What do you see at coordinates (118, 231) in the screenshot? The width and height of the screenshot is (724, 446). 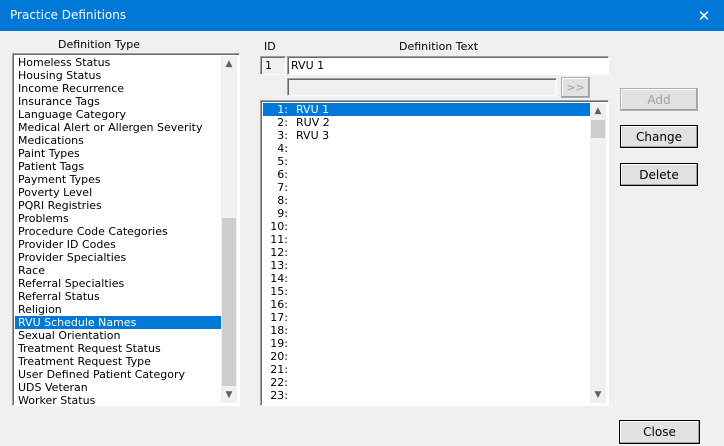 I see `list-item: Procedure Code Categories` at bounding box center [118, 231].